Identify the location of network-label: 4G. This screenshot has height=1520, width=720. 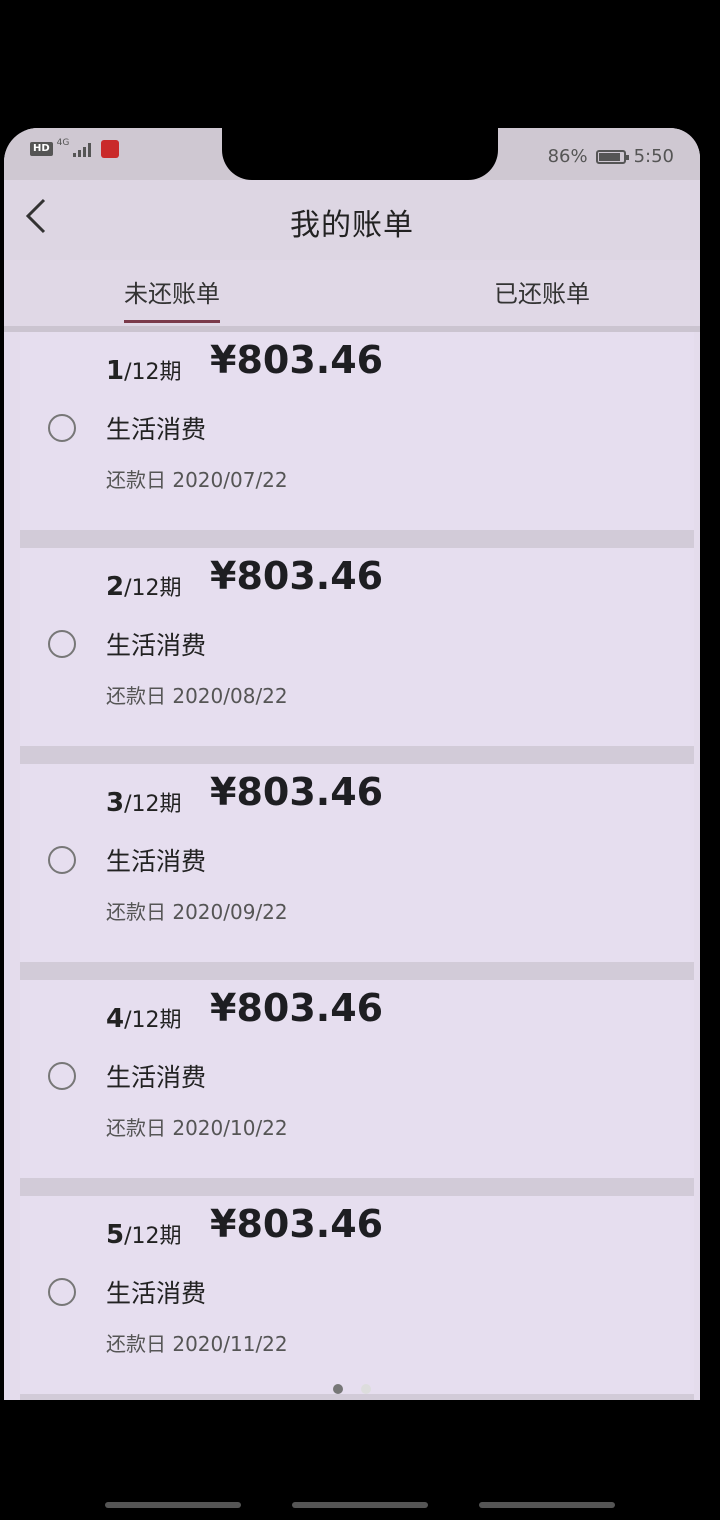
(63, 143).